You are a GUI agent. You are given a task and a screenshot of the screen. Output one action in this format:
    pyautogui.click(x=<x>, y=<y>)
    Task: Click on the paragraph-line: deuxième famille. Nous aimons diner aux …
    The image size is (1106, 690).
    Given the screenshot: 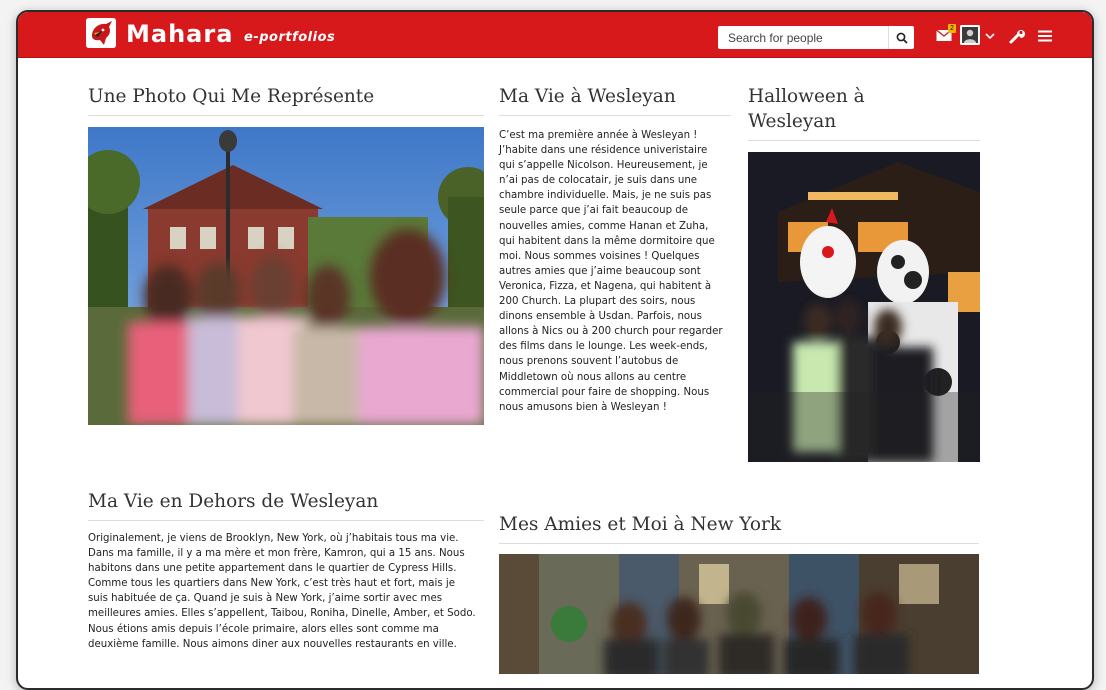 What is the action you would take?
    pyautogui.click(x=272, y=644)
    